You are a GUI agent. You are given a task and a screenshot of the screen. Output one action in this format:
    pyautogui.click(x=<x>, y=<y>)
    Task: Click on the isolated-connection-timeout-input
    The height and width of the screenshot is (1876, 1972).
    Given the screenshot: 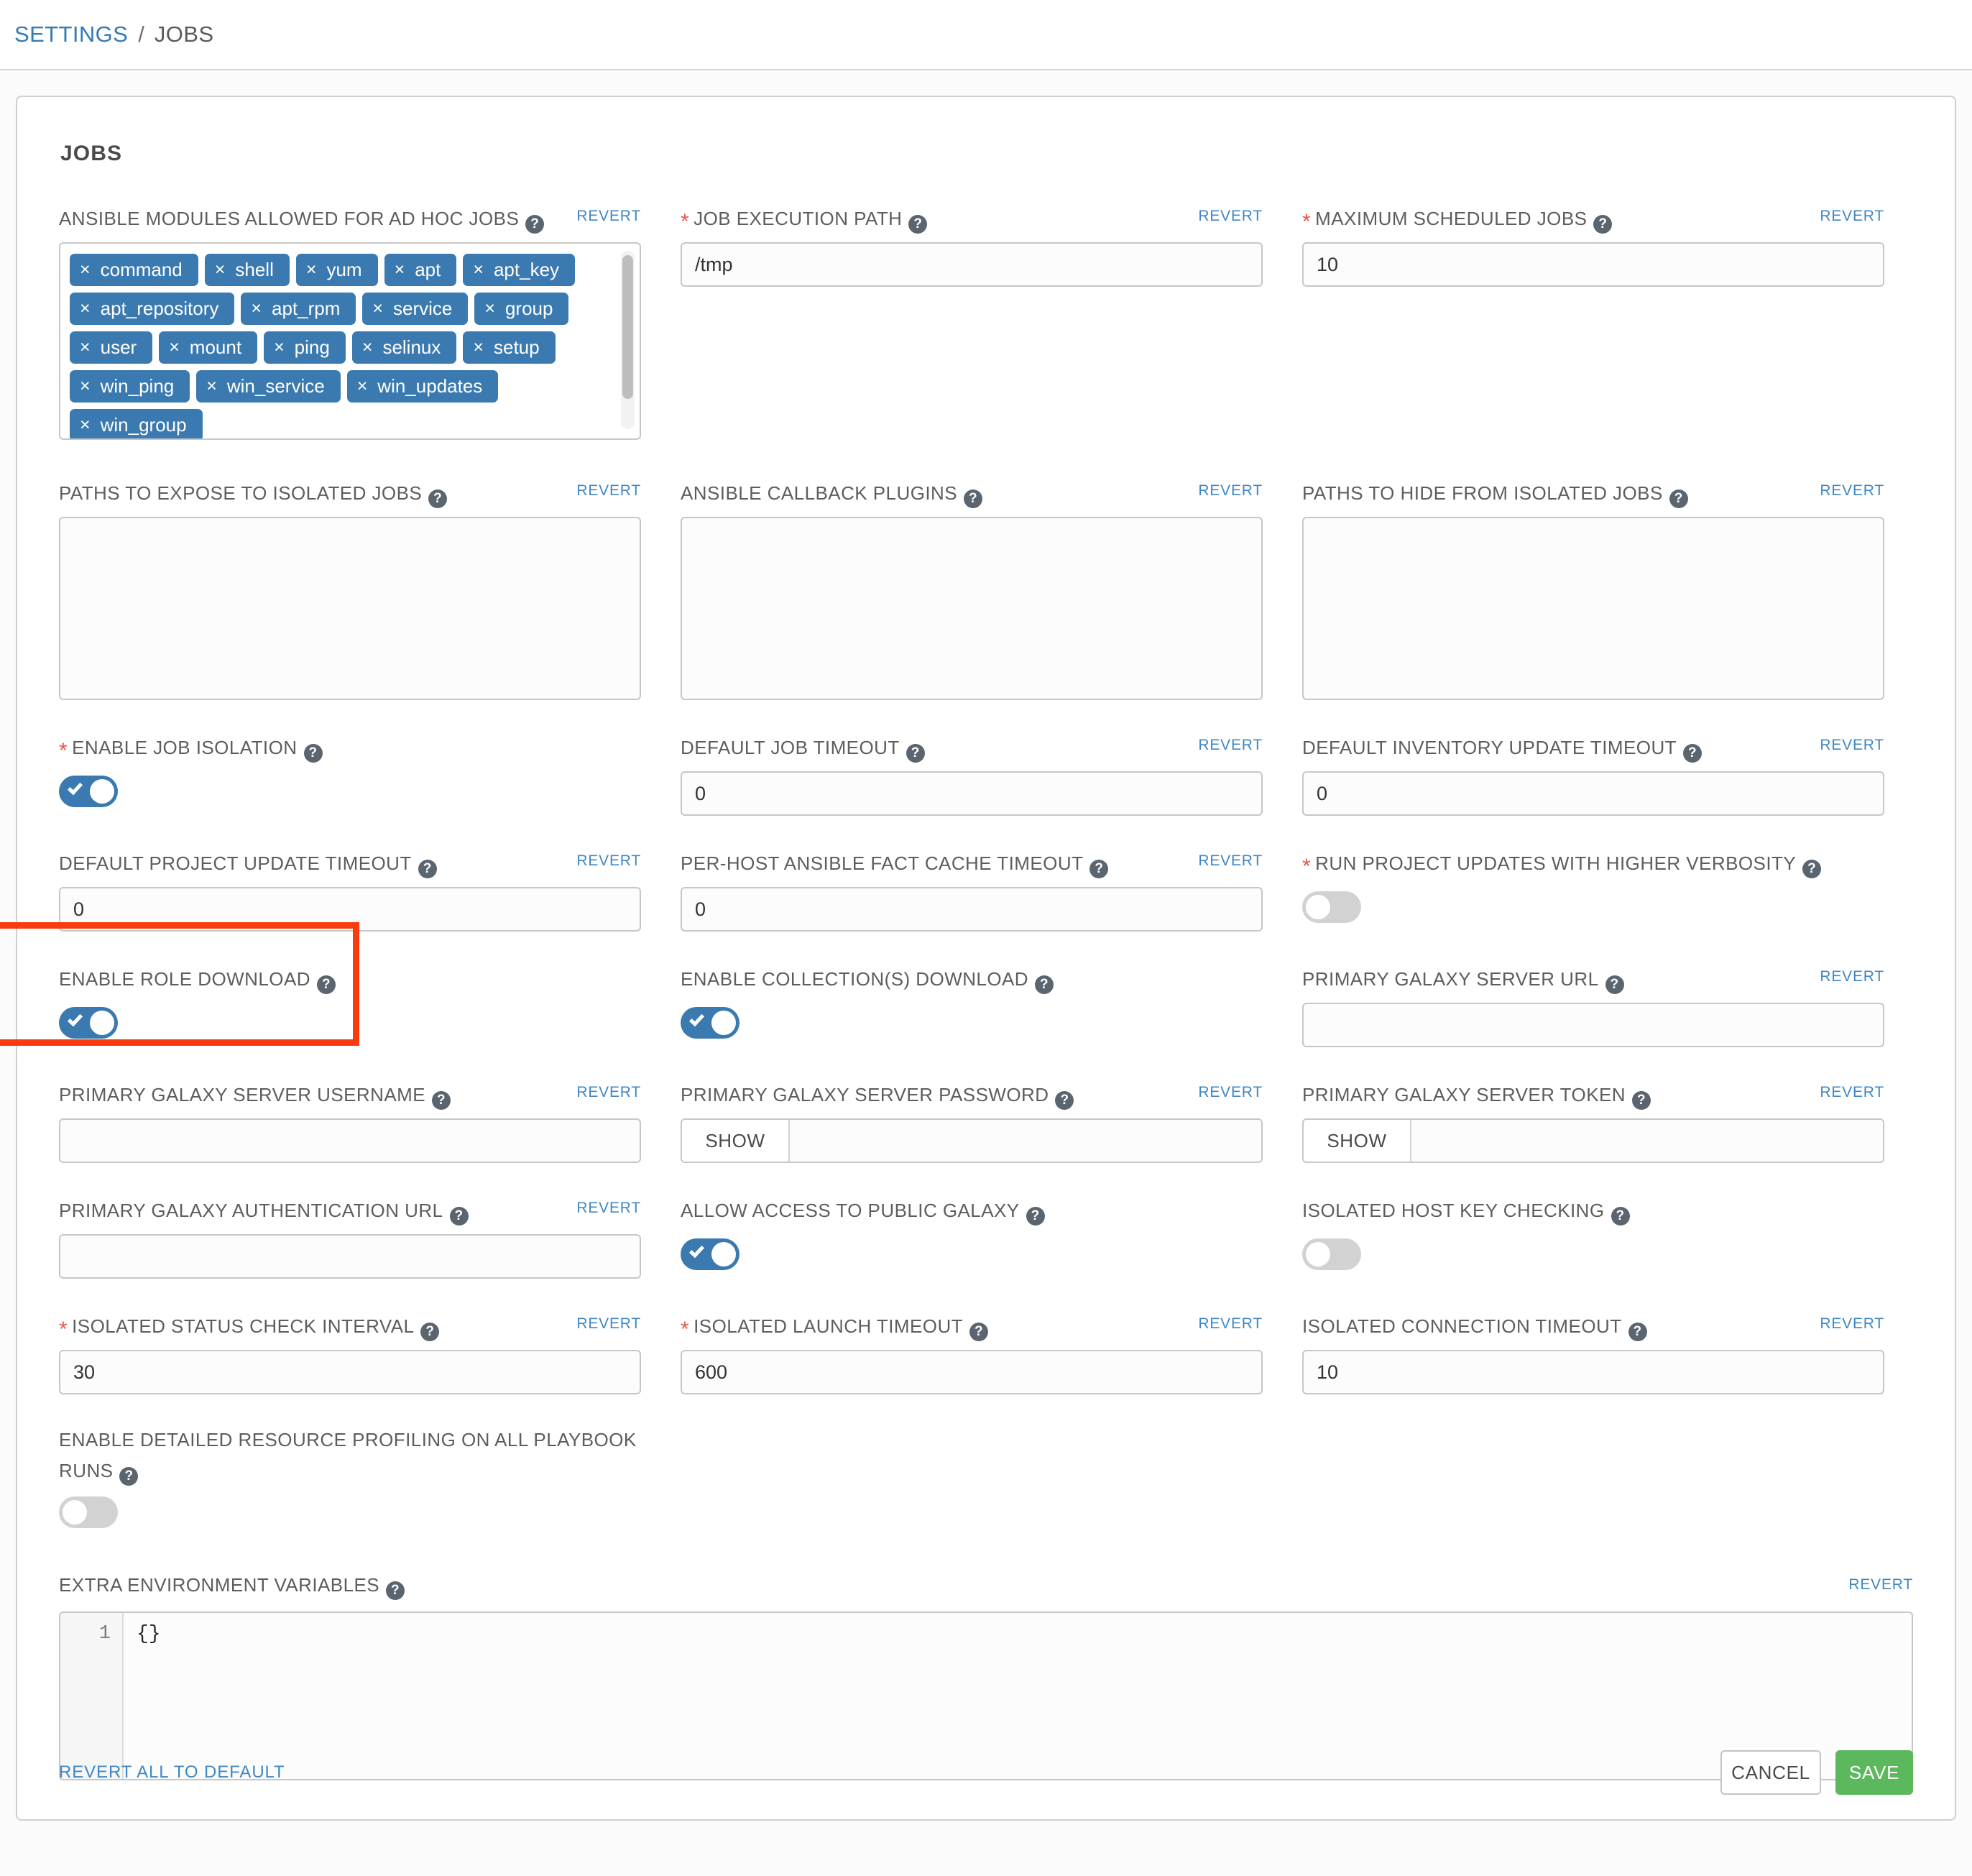 What is the action you would take?
    pyautogui.click(x=1593, y=1372)
    